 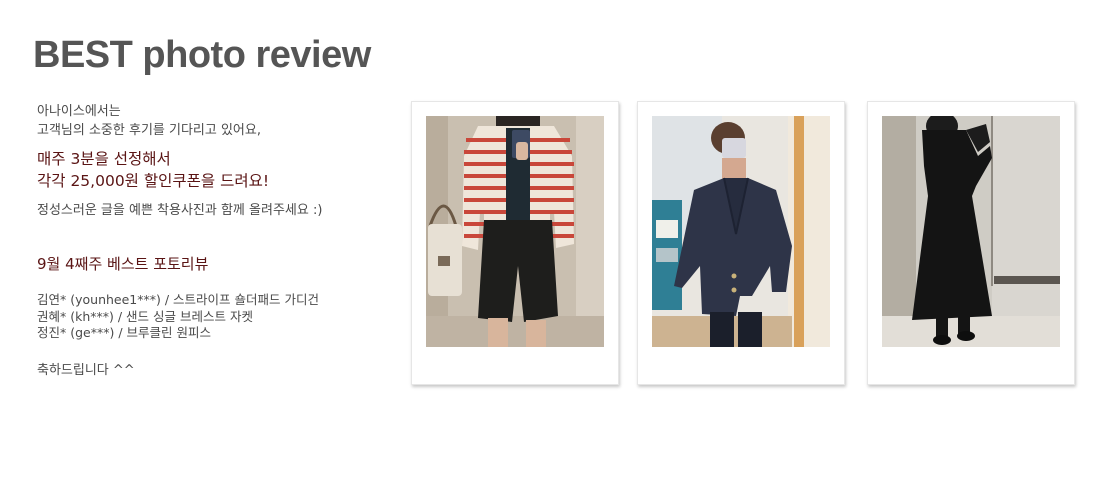 What do you see at coordinates (153, 181) in the screenshot?
I see `highlight-line-2: 각각 25,000원 할인쿠폰을 드려요!` at bounding box center [153, 181].